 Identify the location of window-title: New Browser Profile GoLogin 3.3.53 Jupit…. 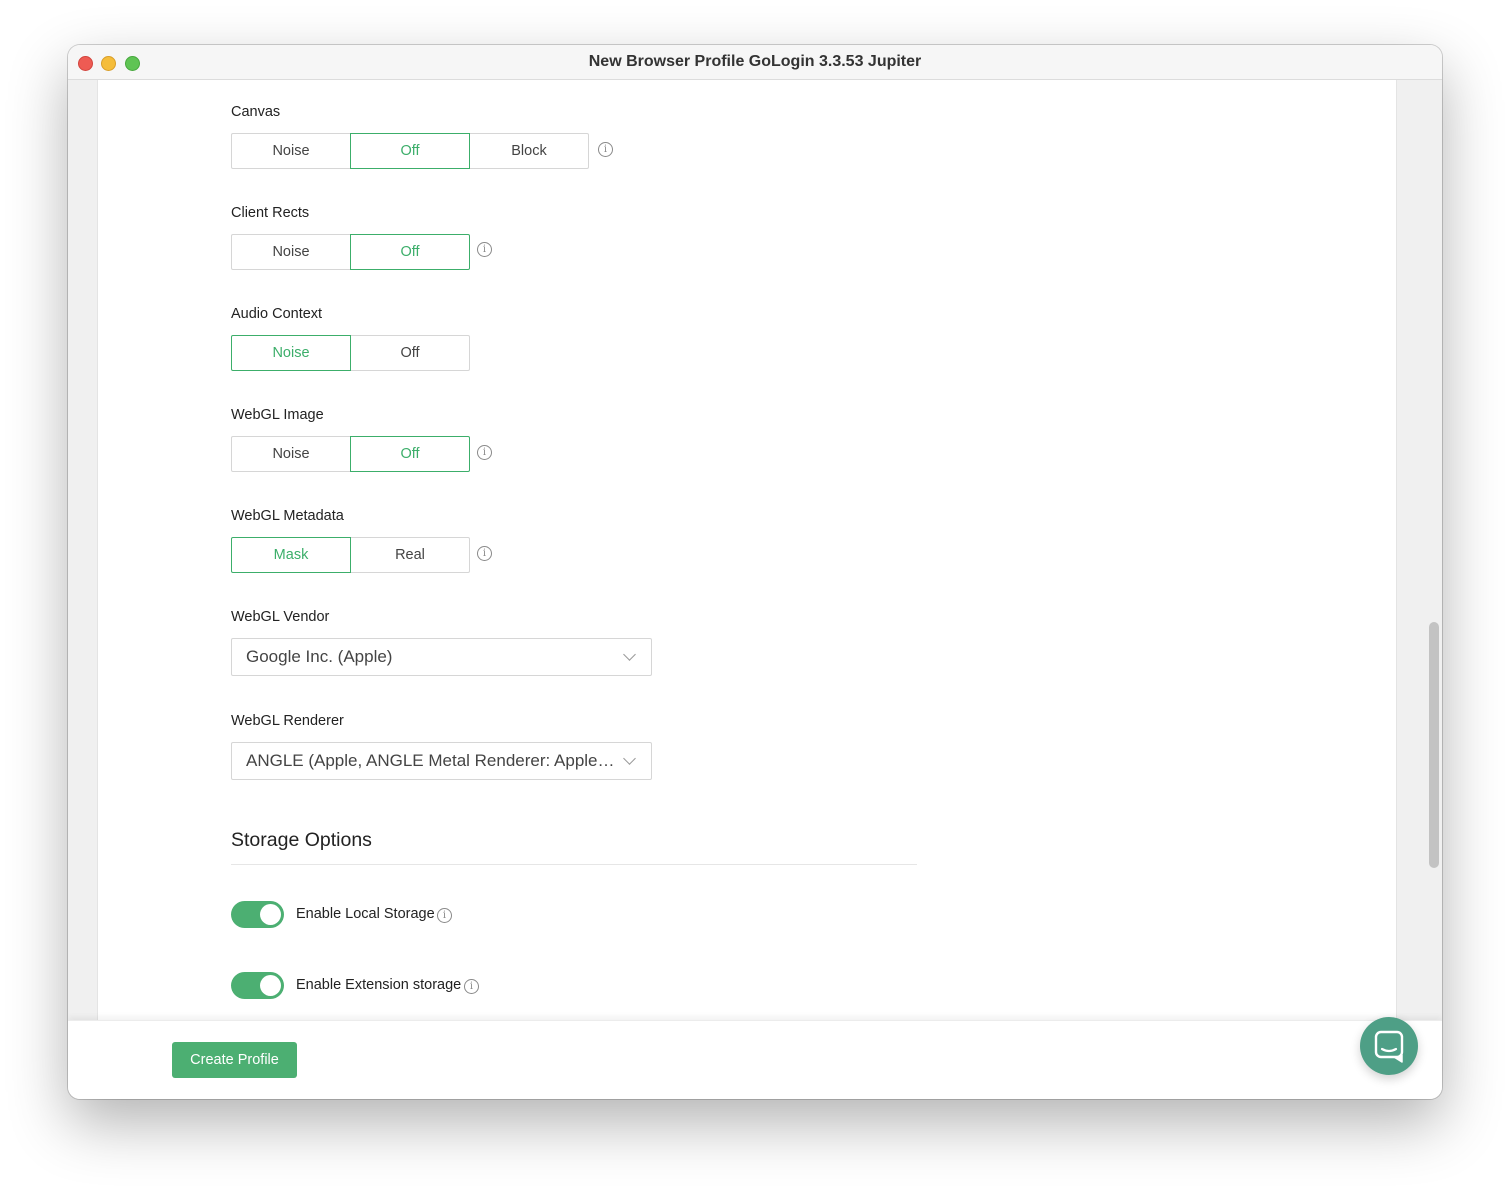
(755, 61).